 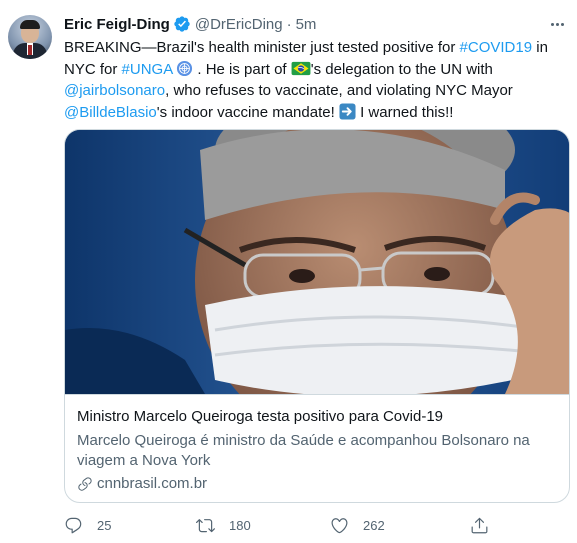 I want to click on author-handle: @DrEricDing, so click(x=239, y=24).